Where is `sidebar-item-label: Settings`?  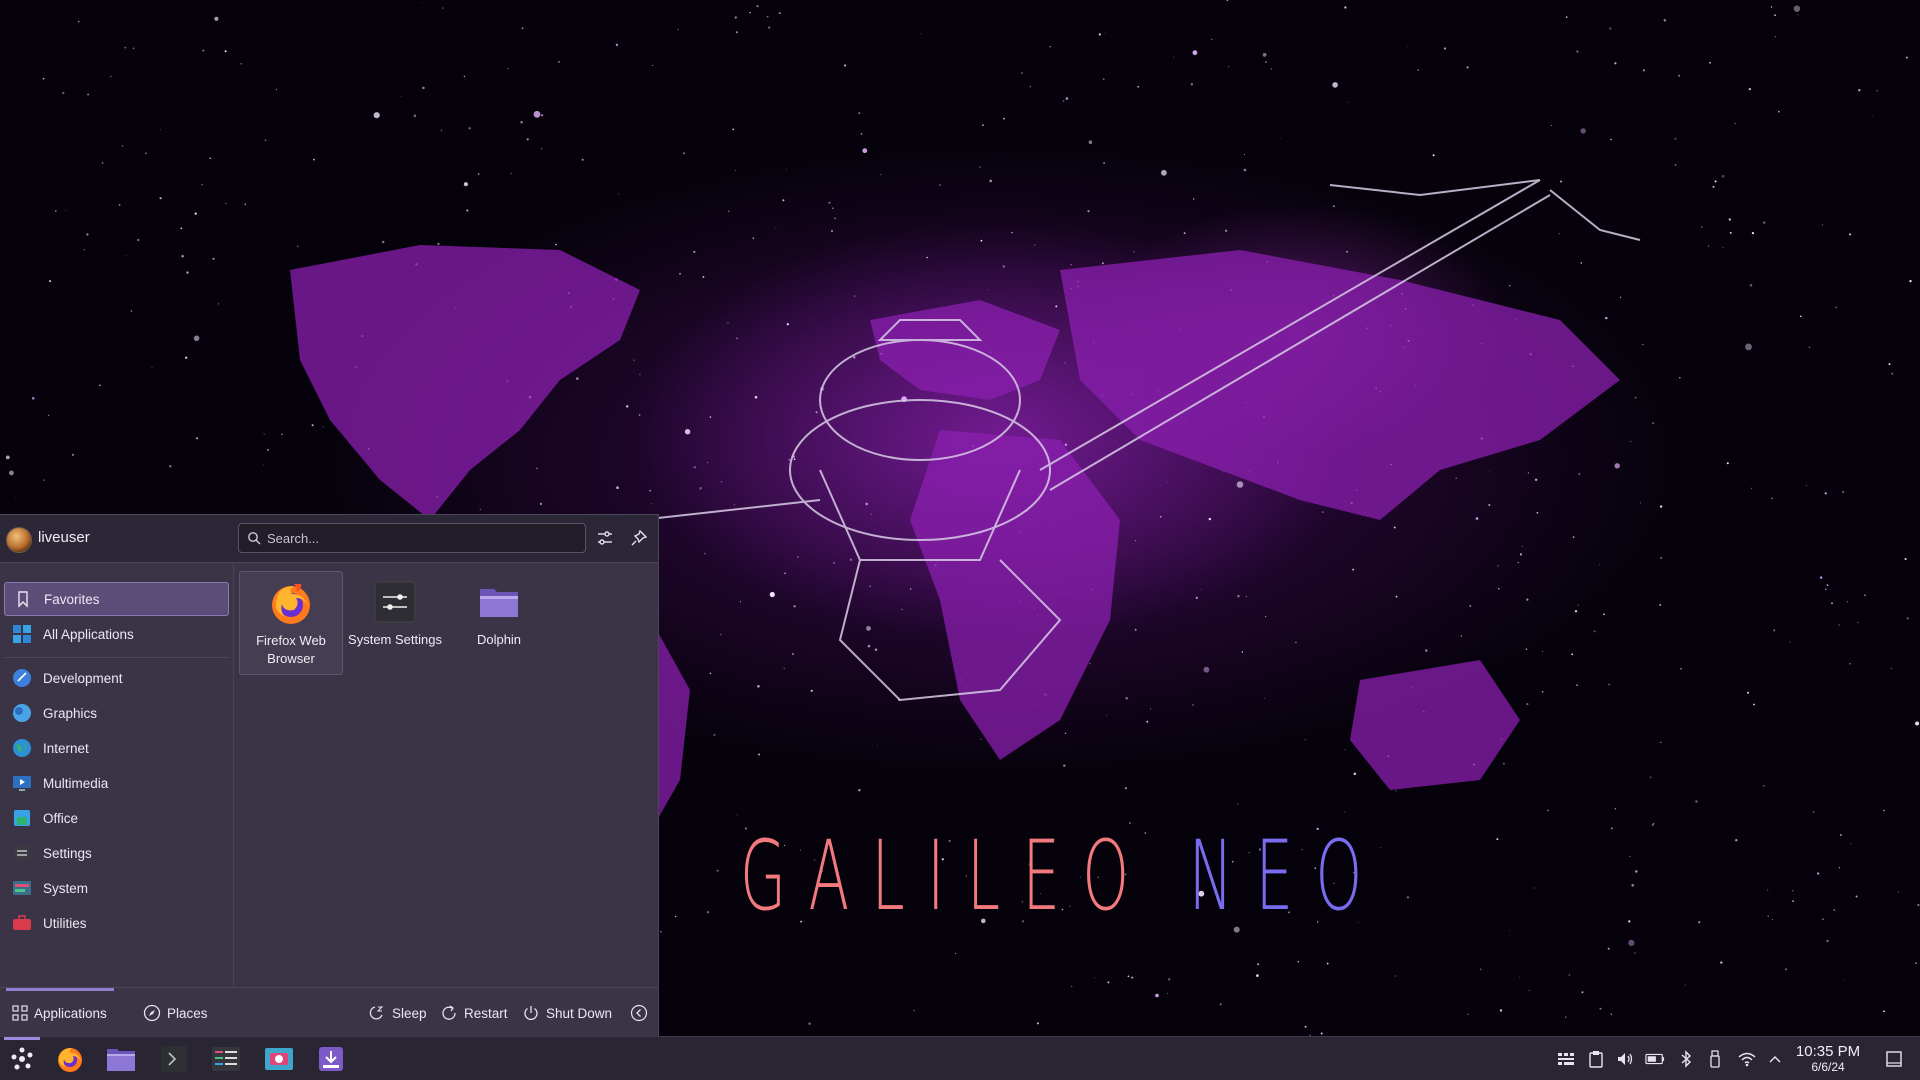 sidebar-item-label: Settings is located at coordinates (67, 853).